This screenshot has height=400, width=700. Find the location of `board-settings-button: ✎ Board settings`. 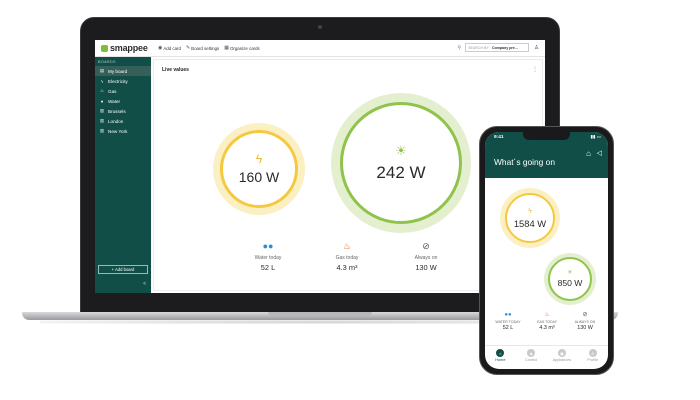

board-settings-button: ✎ Board settings is located at coordinates (202, 48).